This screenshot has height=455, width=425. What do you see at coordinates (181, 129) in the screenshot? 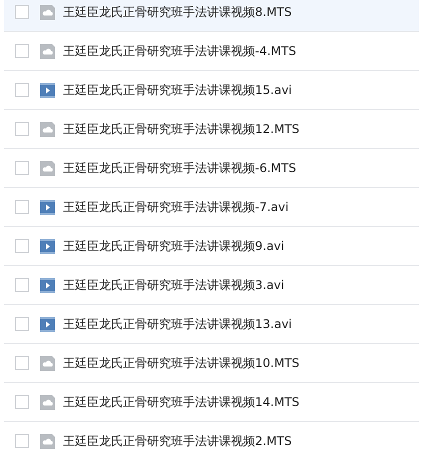
I see `file-name: 王廷臣龙氏正骨研究班手法讲课视频12.MTS` at bounding box center [181, 129].